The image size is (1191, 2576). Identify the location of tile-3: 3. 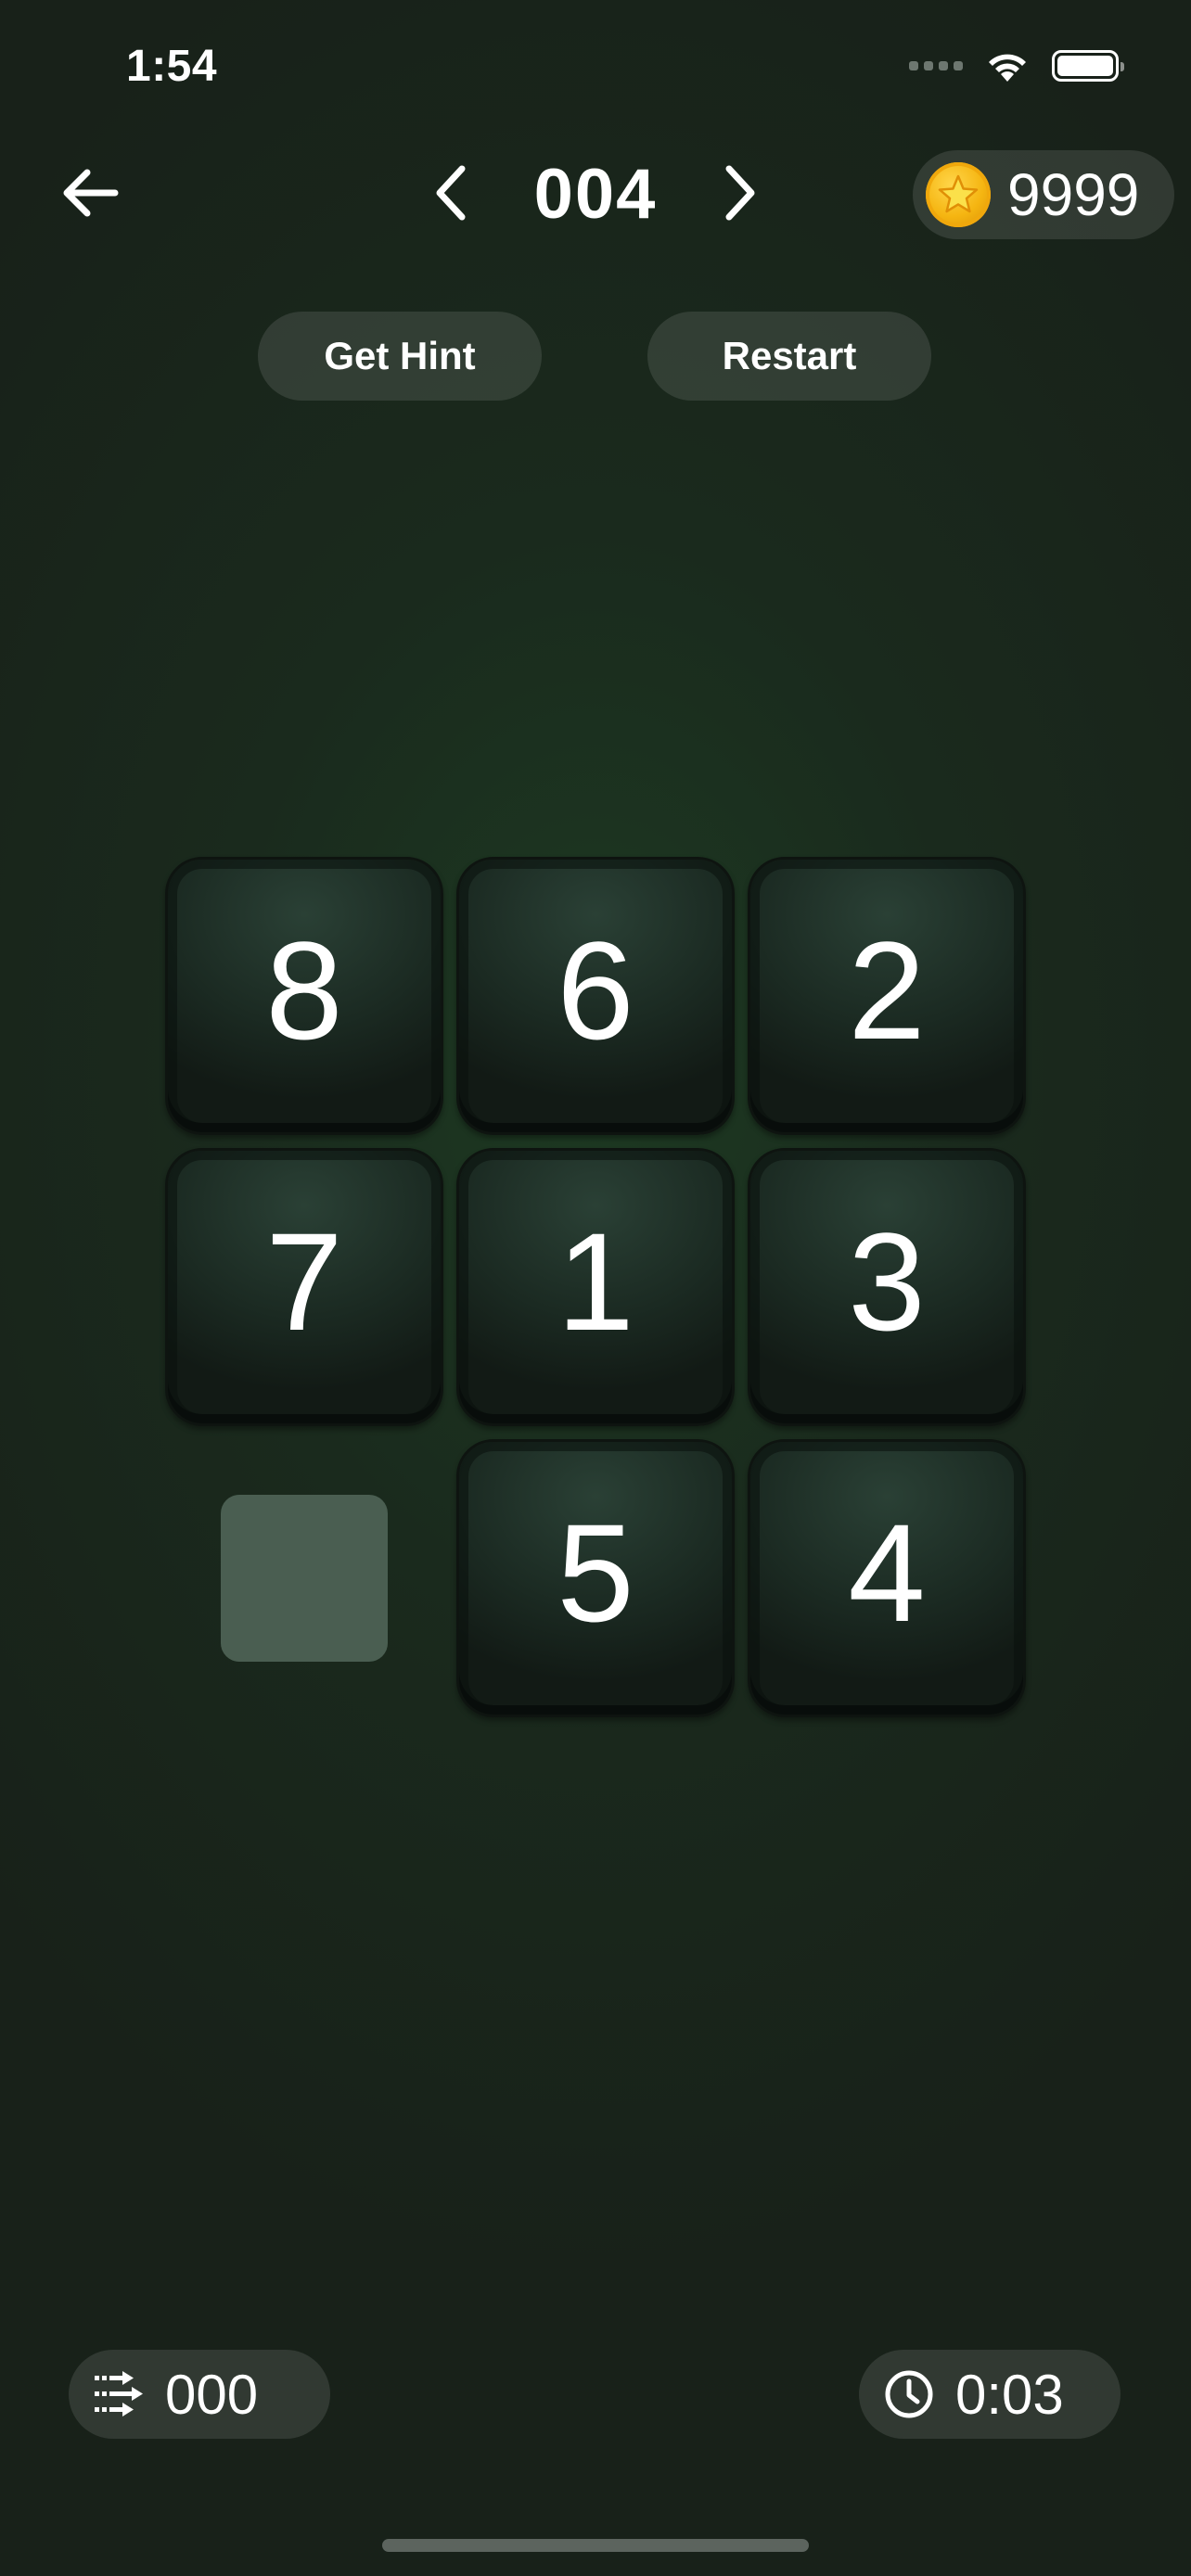
(887, 1287).